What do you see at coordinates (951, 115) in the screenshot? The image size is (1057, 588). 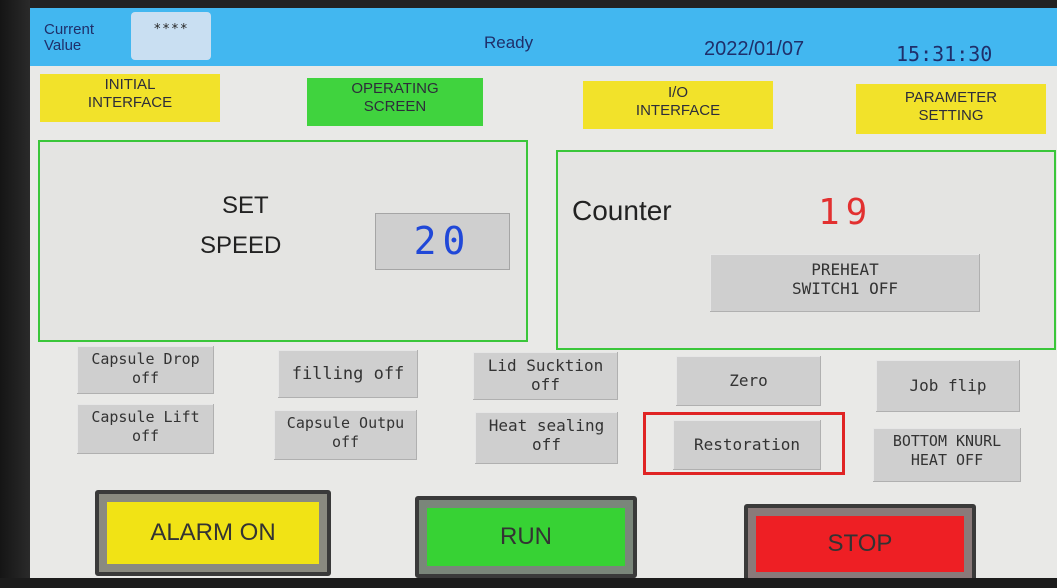 I see `parameter-setting-label-2: SETTING` at bounding box center [951, 115].